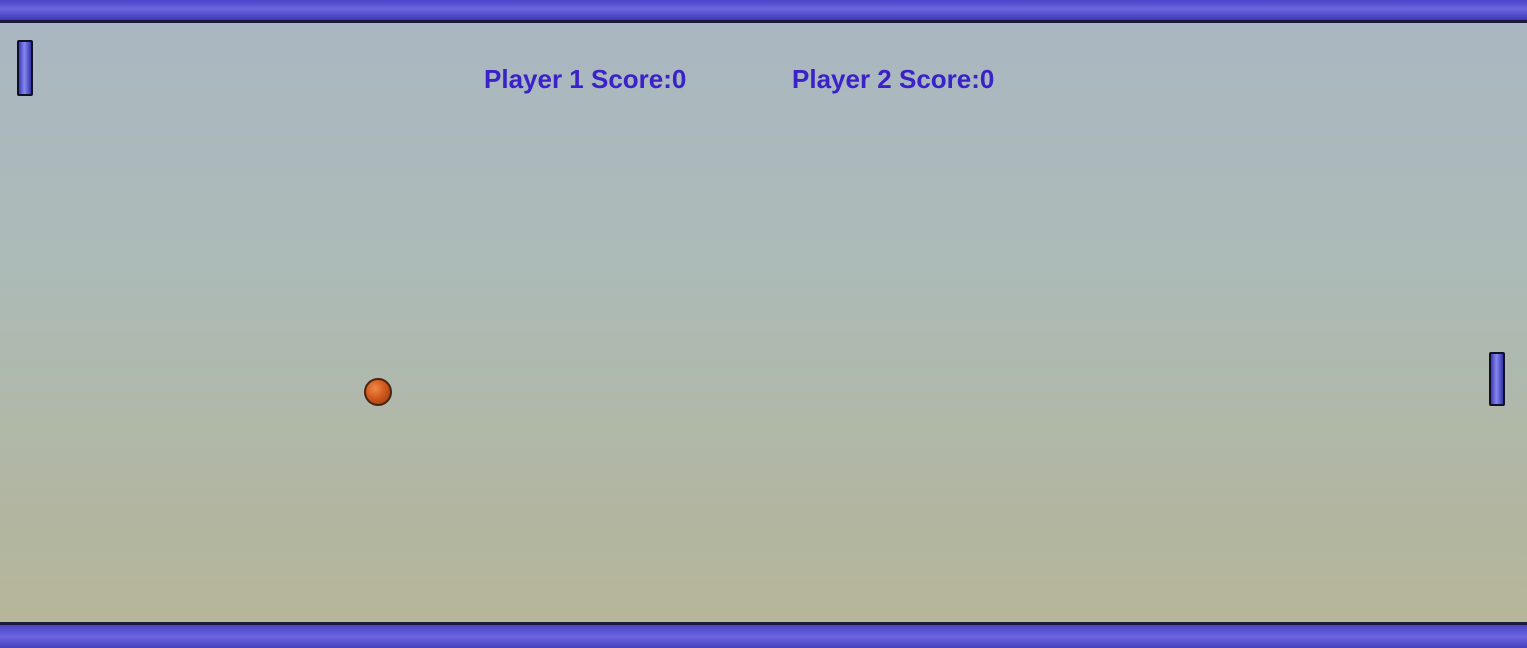 This screenshot has height=648, width=1527. I want to click on player-2-score: Player 2 Score:0, so click(893, 79).